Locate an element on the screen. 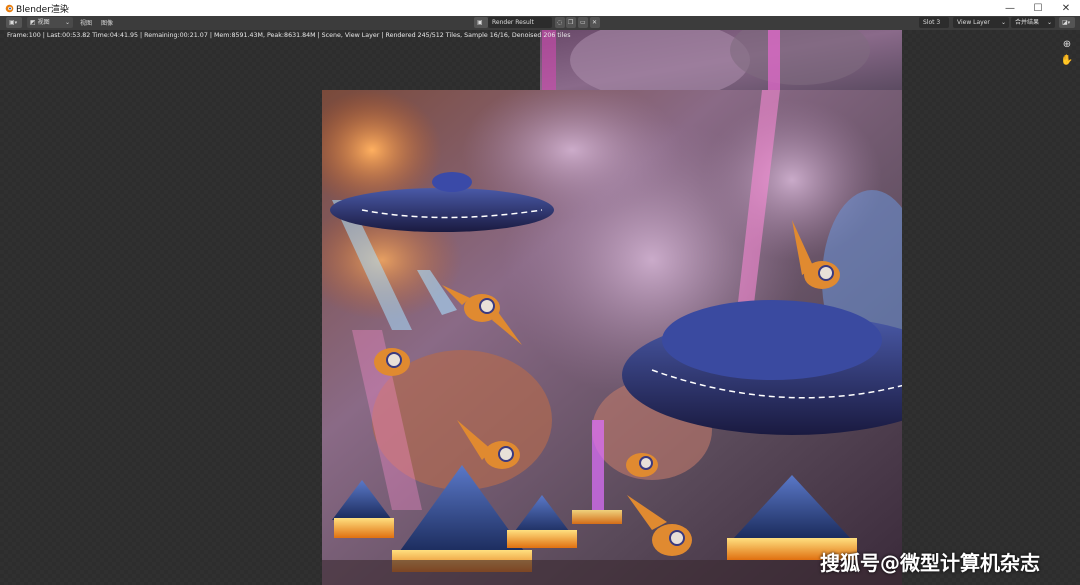 The width and height of the screenshot is (1080, 585). slot-label: Slot 3 is located at coordinates (932, 22).